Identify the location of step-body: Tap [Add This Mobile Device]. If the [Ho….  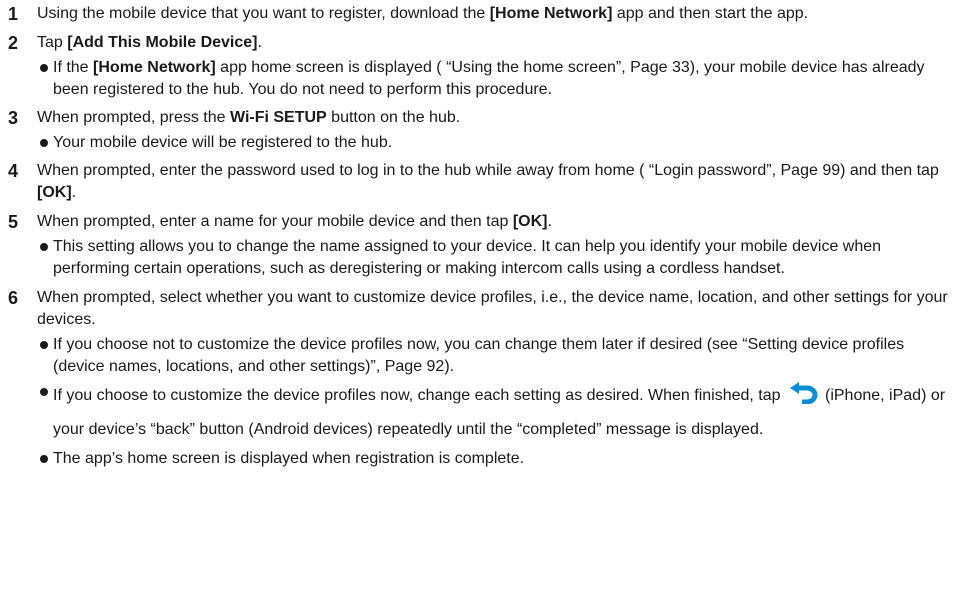
(498, 66).